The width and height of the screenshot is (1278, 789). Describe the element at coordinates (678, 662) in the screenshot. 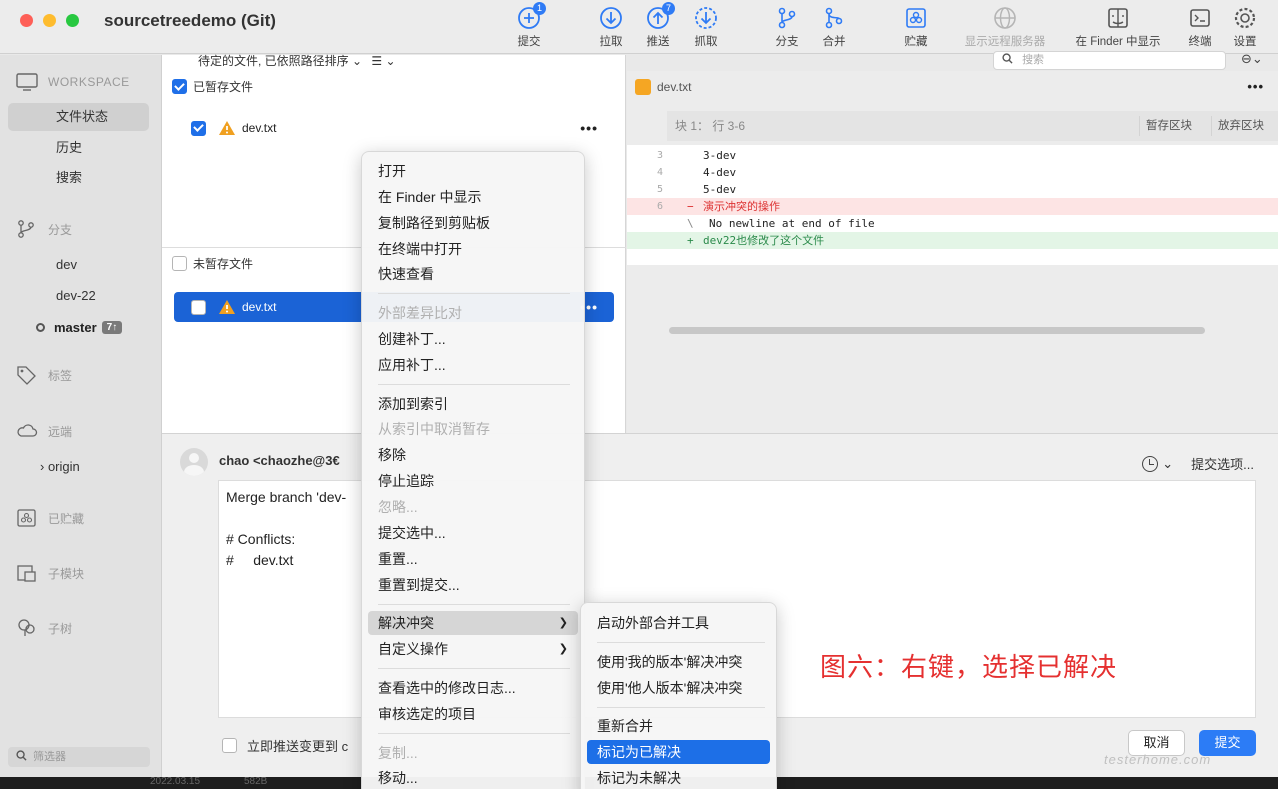

I see `submenu-item-resolve-mine: 使用'我的版本'解决冲突` at that location.